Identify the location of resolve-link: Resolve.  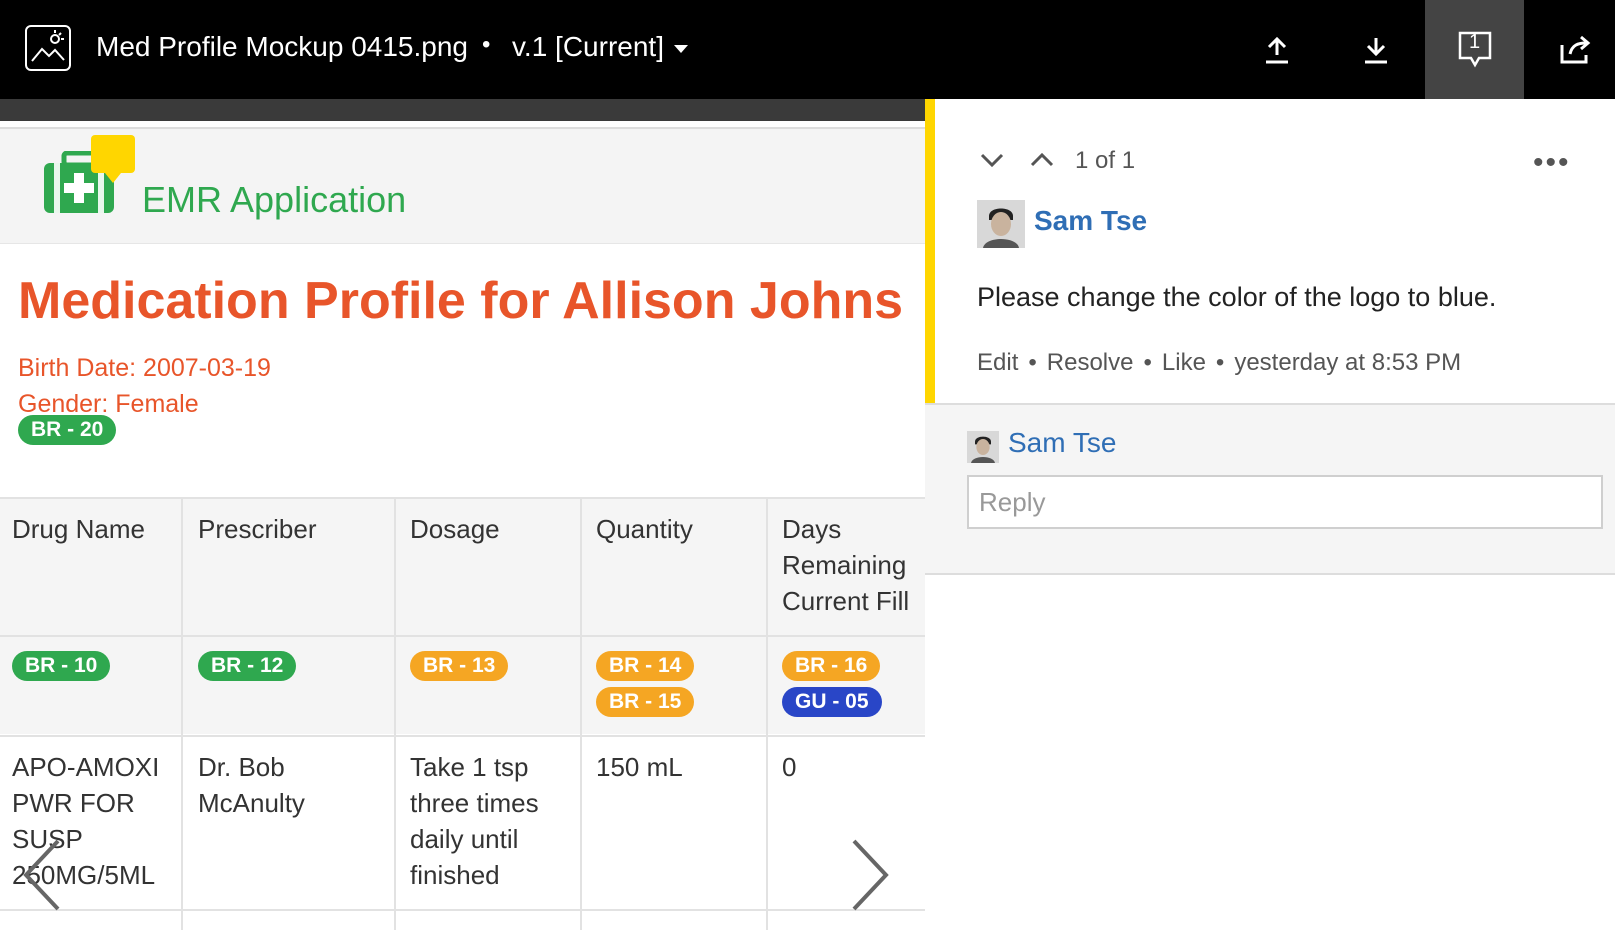
(1090, 362).